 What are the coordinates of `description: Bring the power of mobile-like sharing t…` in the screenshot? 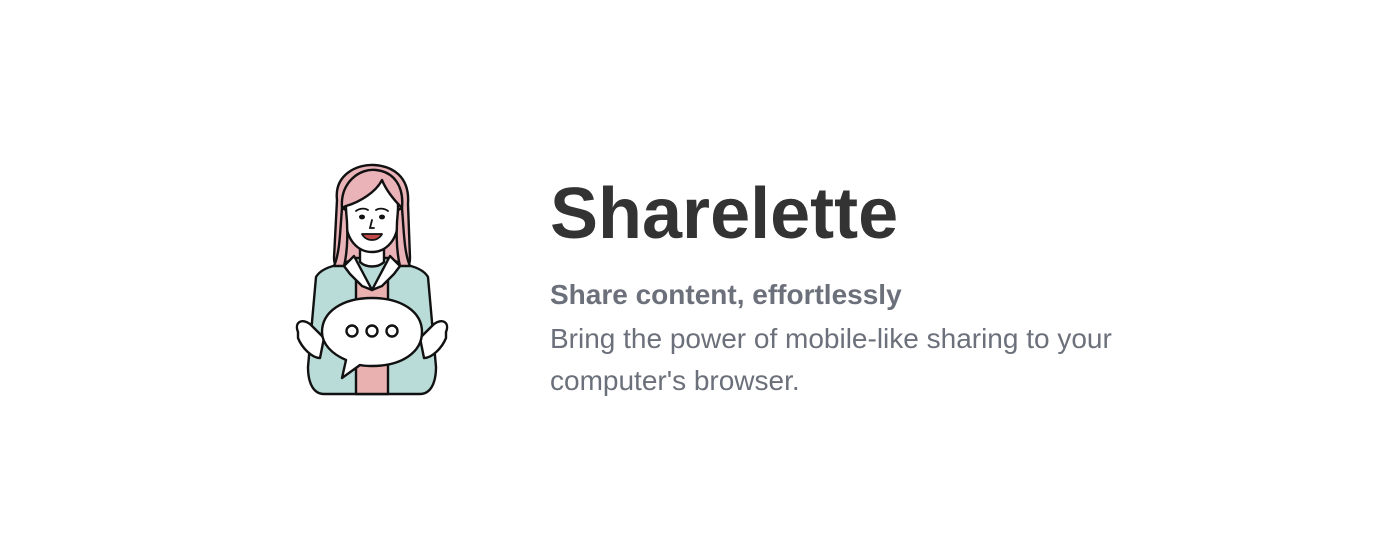 It's located at (831, 359).